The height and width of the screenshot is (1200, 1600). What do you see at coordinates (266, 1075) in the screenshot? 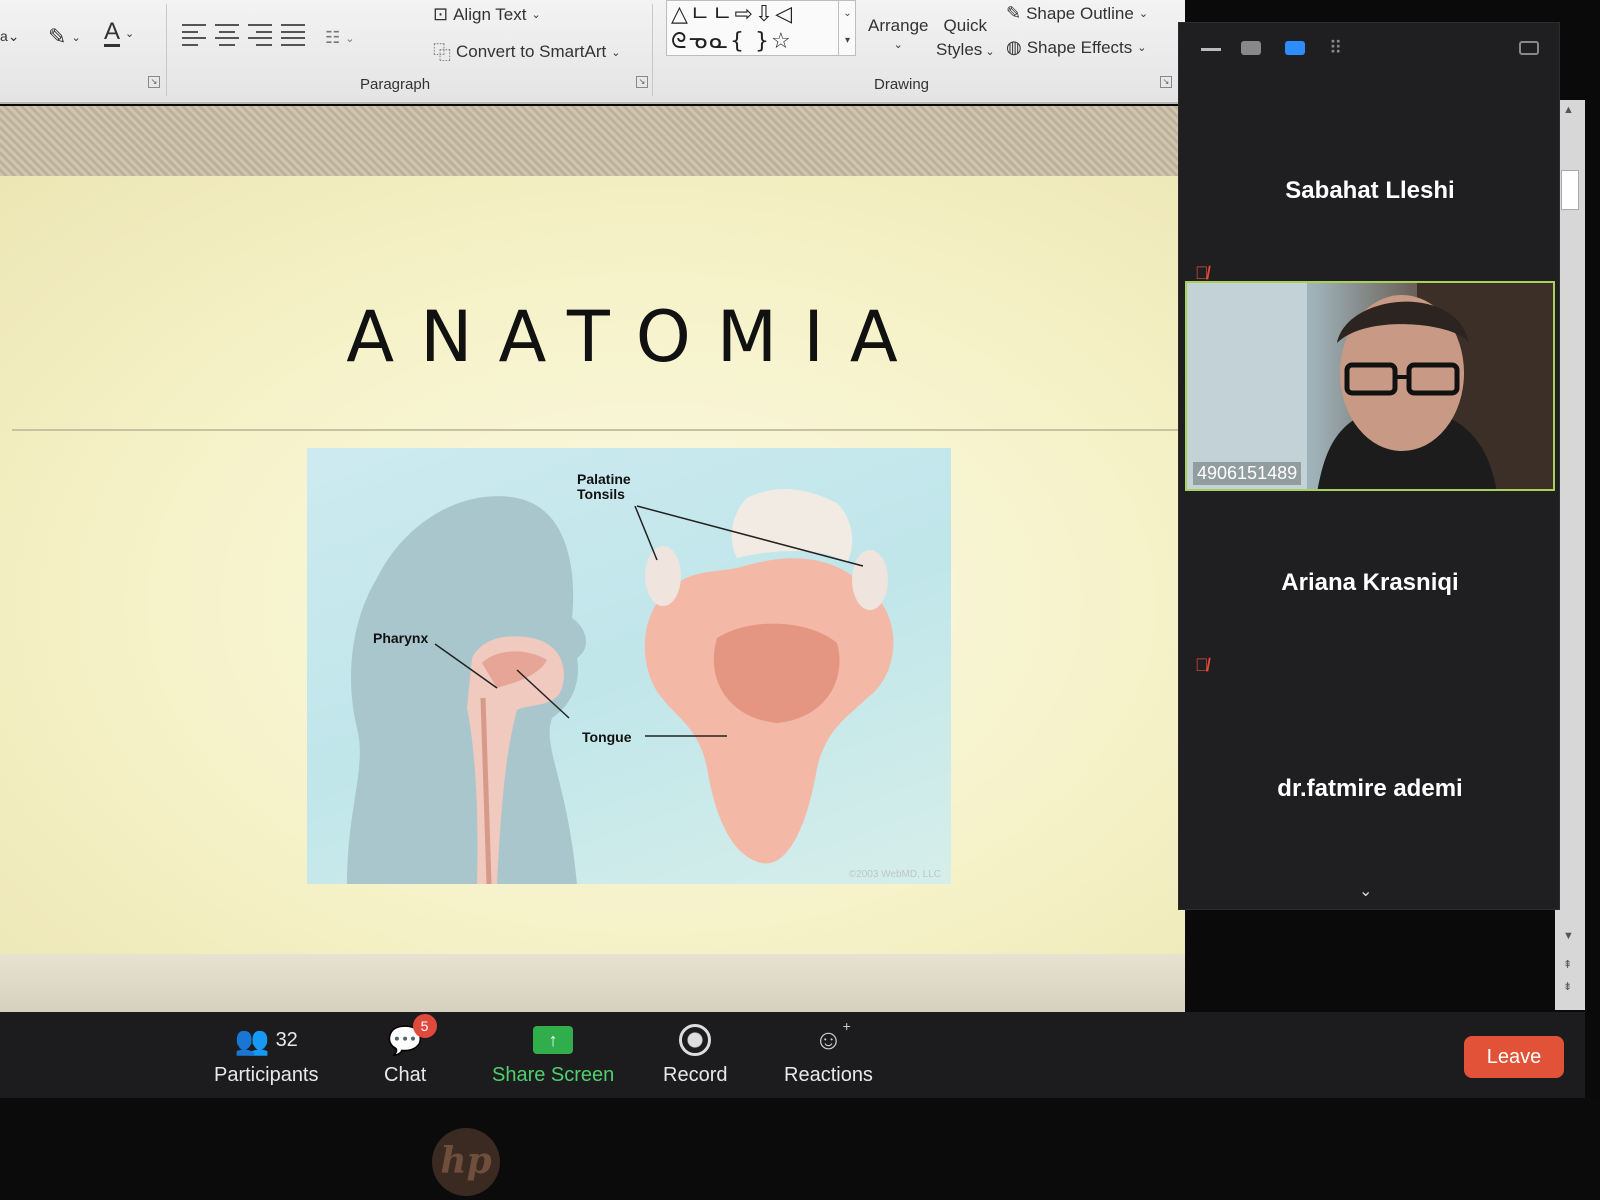
I see `participants-label: Participants` at bounding box center [266, 1075].